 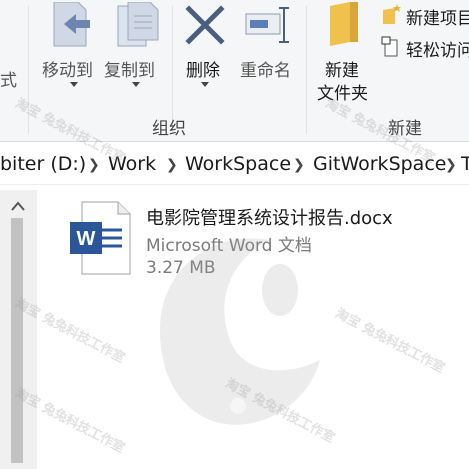 I want to click on ribbon-partial-label: 式, so click(x=8, y=81).